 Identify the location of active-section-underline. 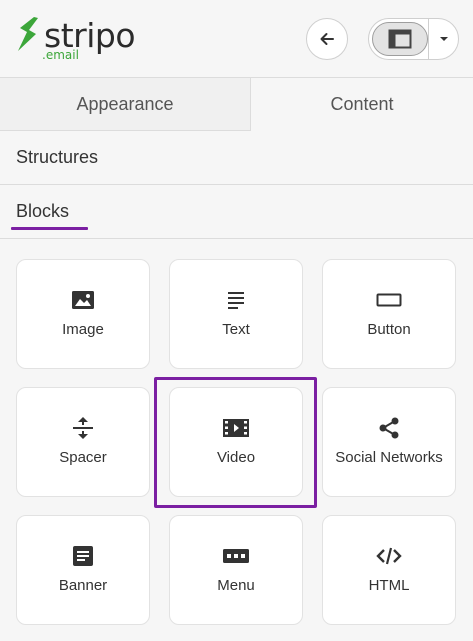
(49, 228).